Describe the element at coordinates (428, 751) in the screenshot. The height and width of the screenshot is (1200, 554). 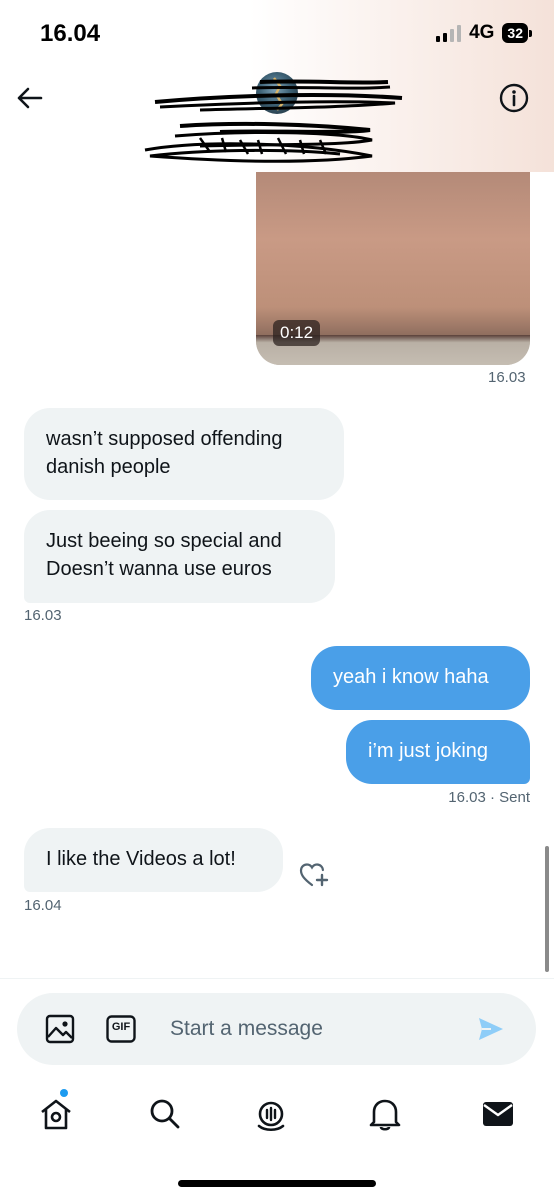
I see `message-text: i’m just joking` at that location.